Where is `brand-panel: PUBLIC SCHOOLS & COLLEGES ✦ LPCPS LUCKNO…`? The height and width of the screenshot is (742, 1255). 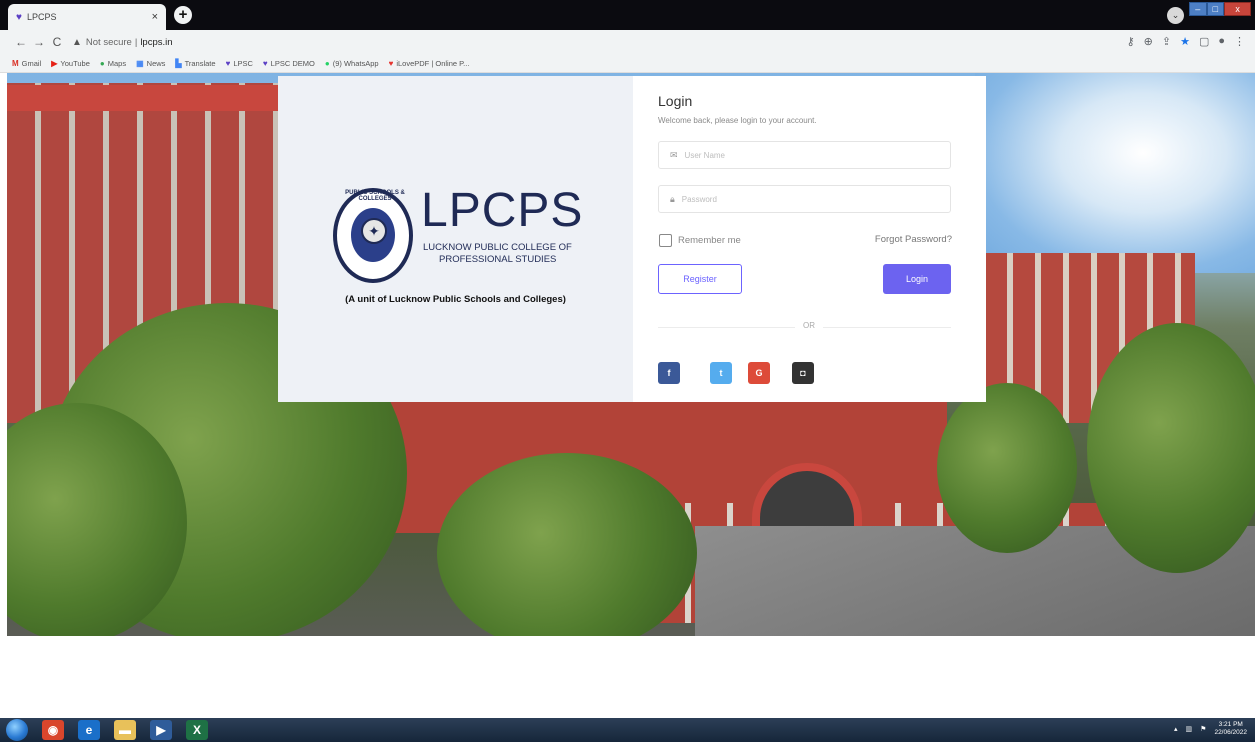 brand-panel: PUBLIC SCHOOLS & COLLEGES ✦ LPCPS LUCKNO… is located at coordinates (455, 239).